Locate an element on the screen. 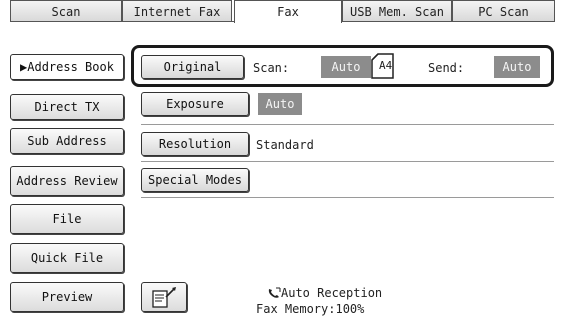  tab-label: Fax is located at coordinates (288, 12).